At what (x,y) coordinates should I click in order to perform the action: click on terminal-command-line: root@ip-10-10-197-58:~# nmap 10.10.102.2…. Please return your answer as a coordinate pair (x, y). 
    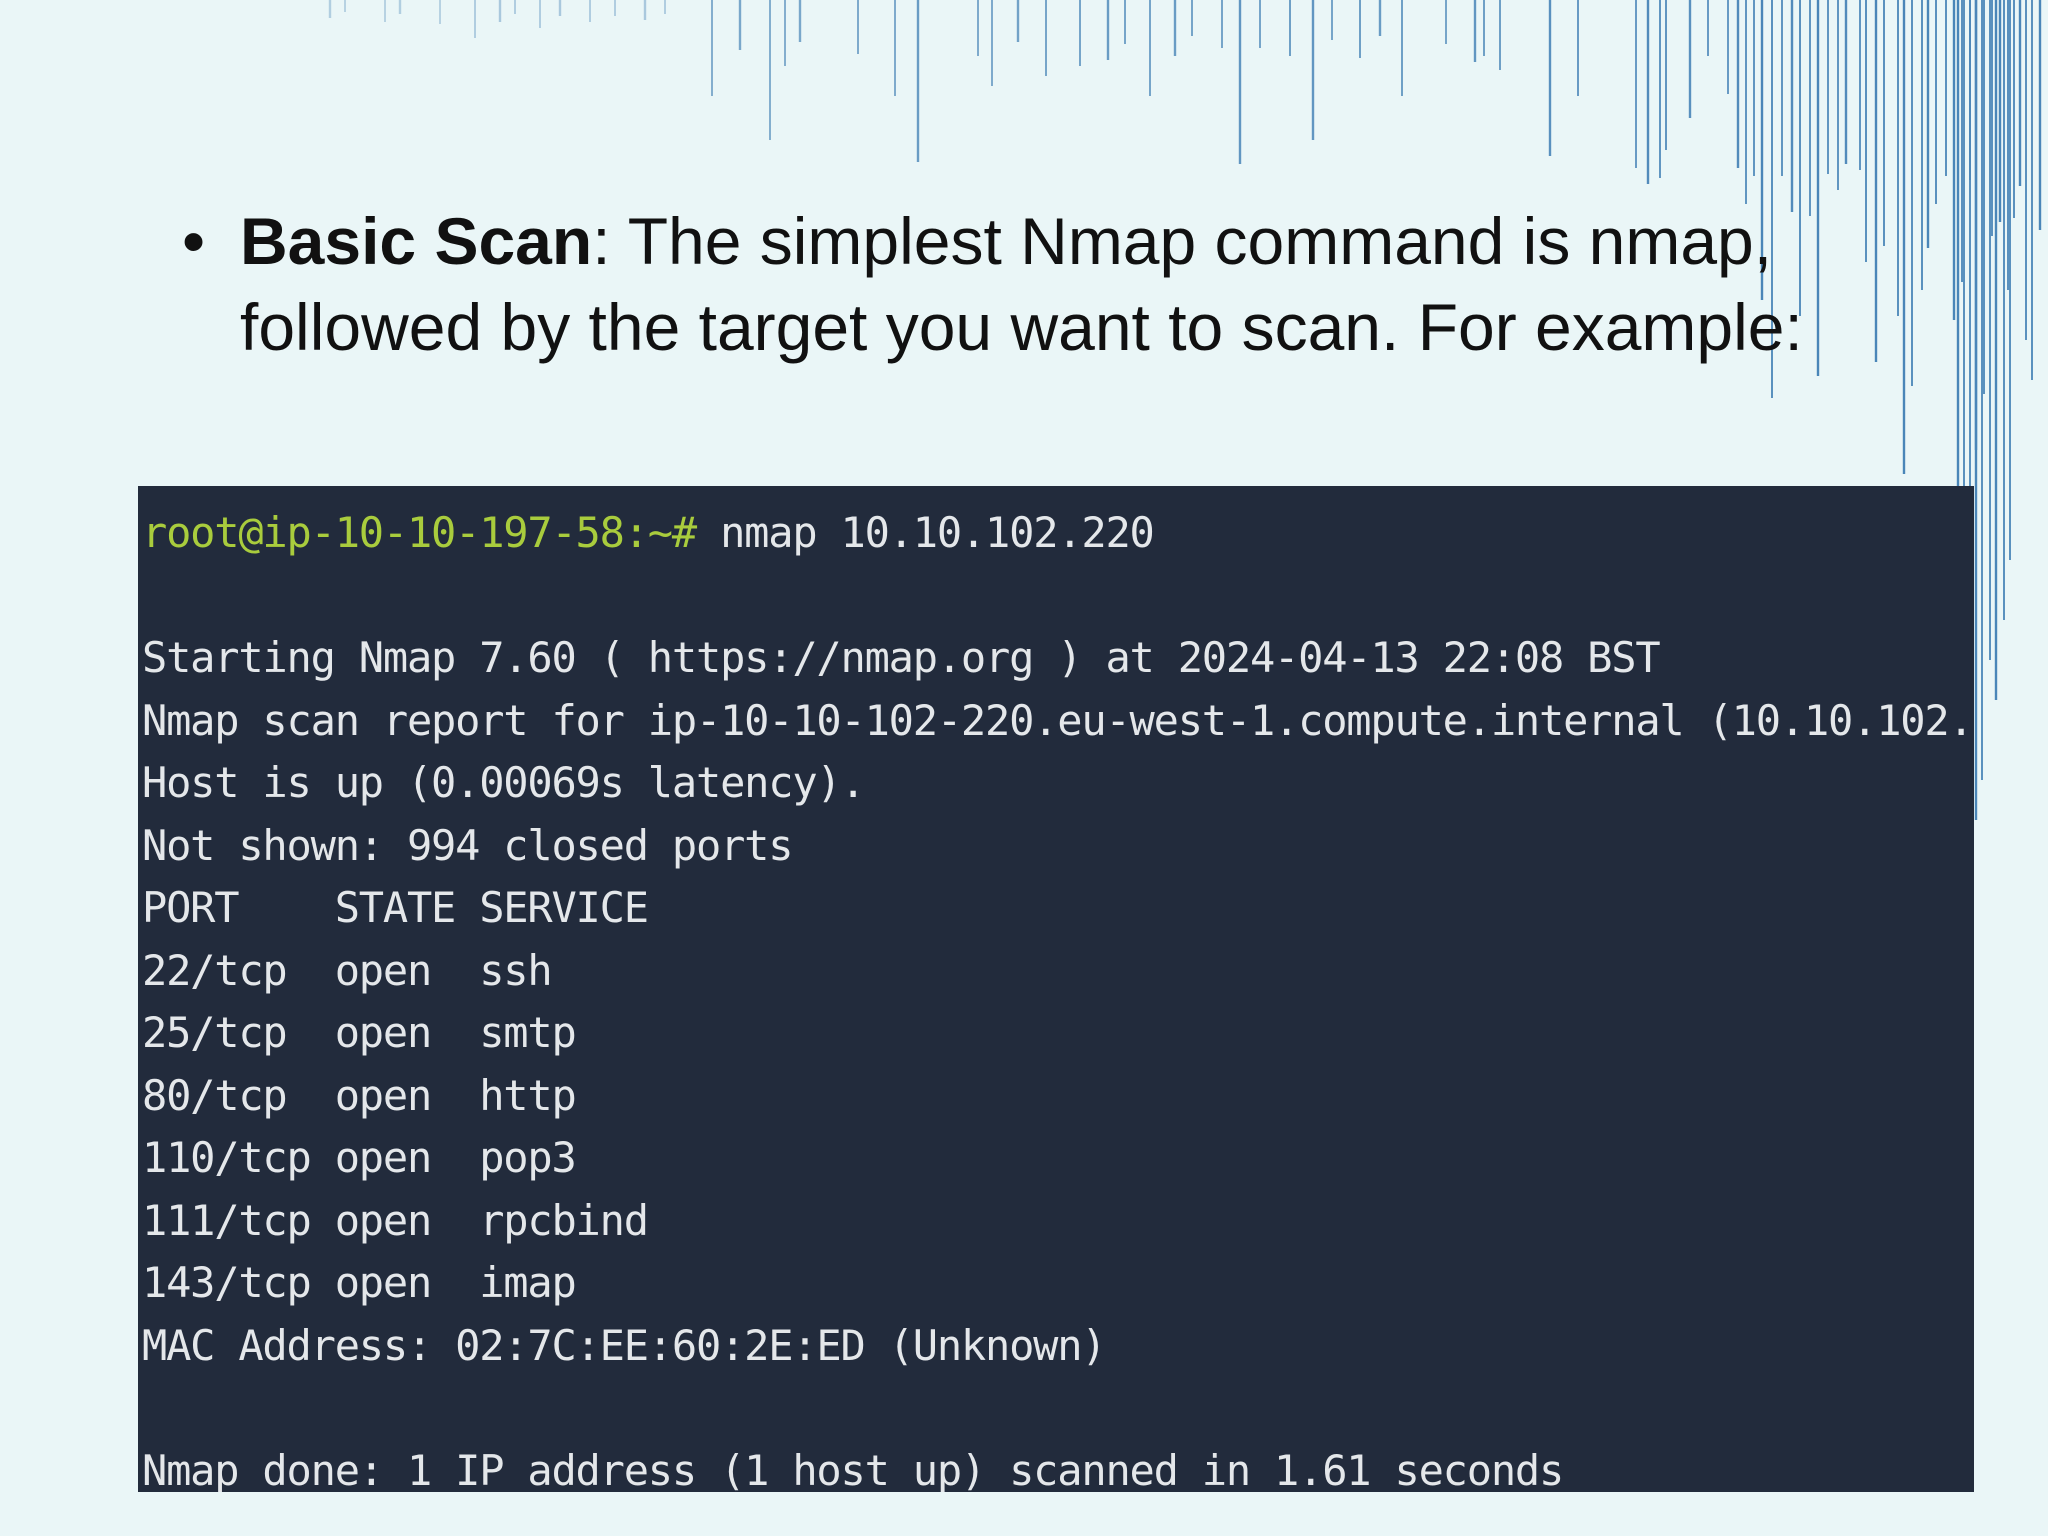
    Looking at the image, I should click on (1058, 533).